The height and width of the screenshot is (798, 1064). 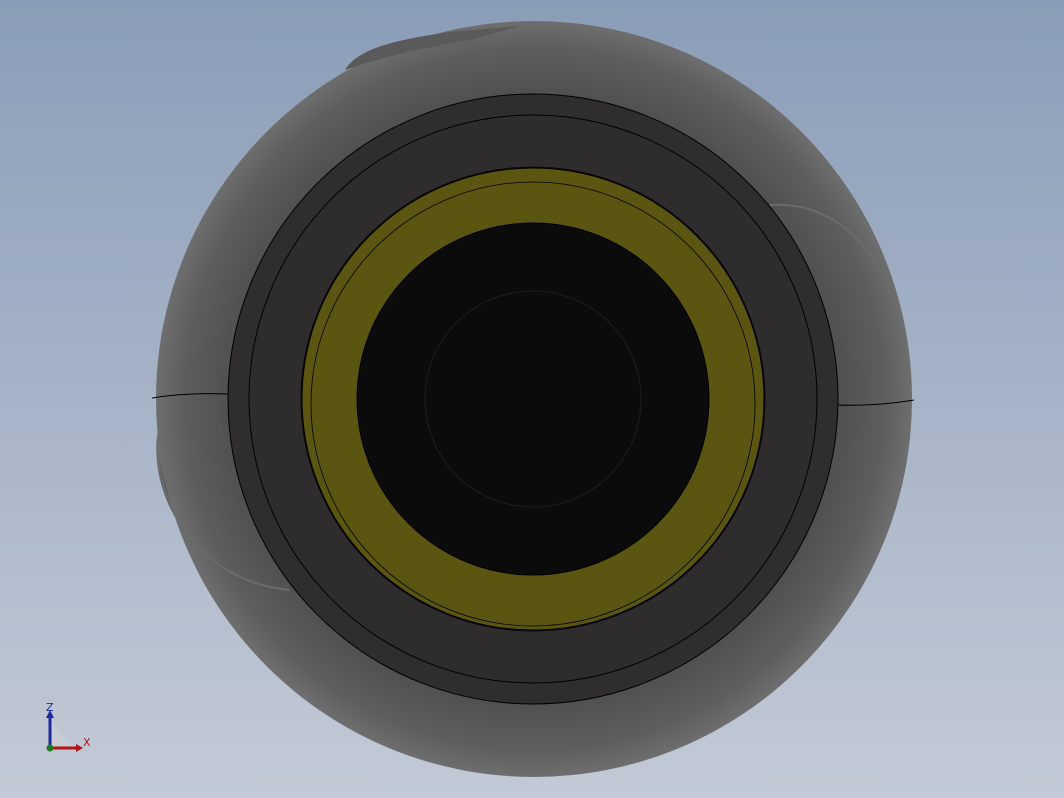 I want to click on z-axis-label: Z, so click(x=50, y=707).